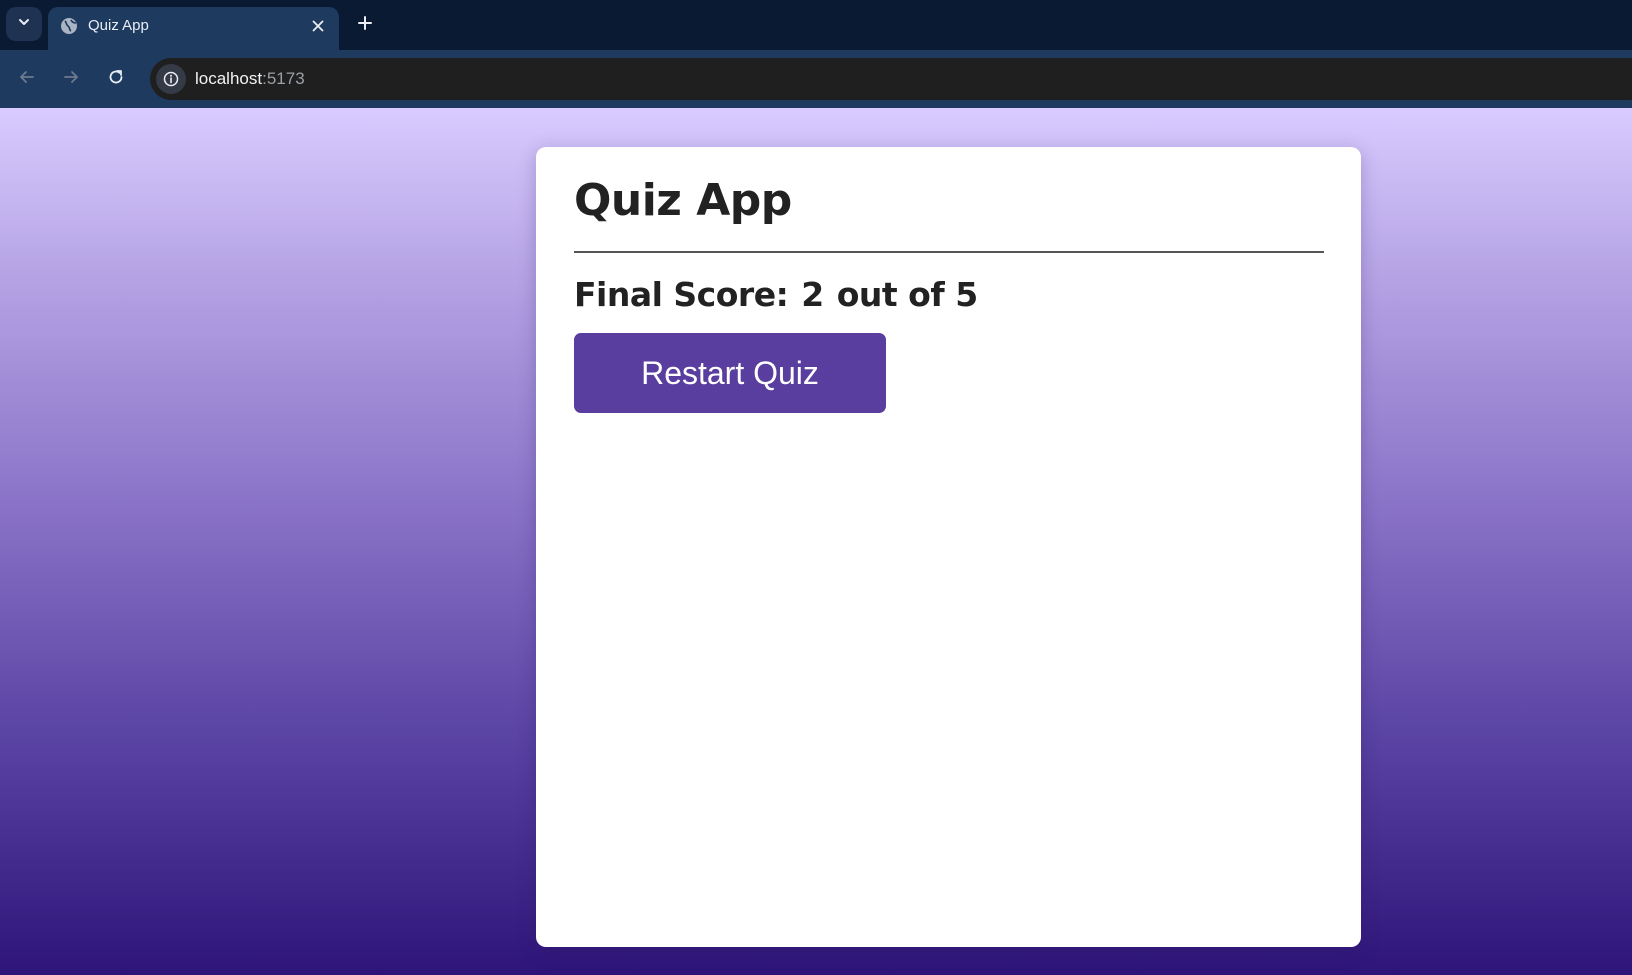 The width and height of the screenshot is (1632, 975). What do you see at coordinates (229, 78) in the screenshot?
I see `url-host: localhost` at bounding box center [229, 78].